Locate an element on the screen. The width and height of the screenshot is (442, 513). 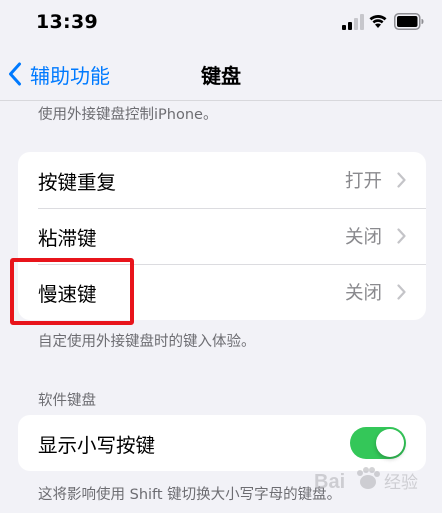
hardware-keyboard-footer: 自定使用外接键盘时的键入体验。 is located at coordinates (147, 342).